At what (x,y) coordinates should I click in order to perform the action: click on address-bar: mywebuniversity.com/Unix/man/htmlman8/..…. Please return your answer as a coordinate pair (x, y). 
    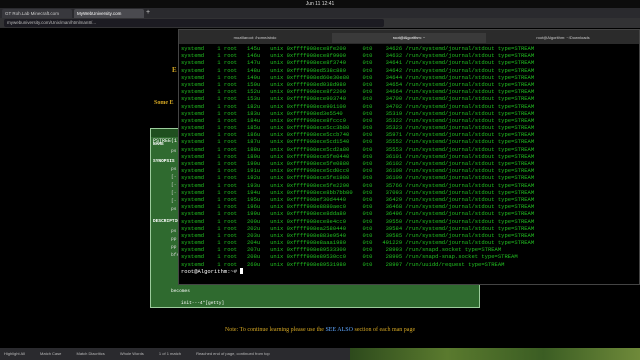
    Looking at the image, I should click on (194, 23).